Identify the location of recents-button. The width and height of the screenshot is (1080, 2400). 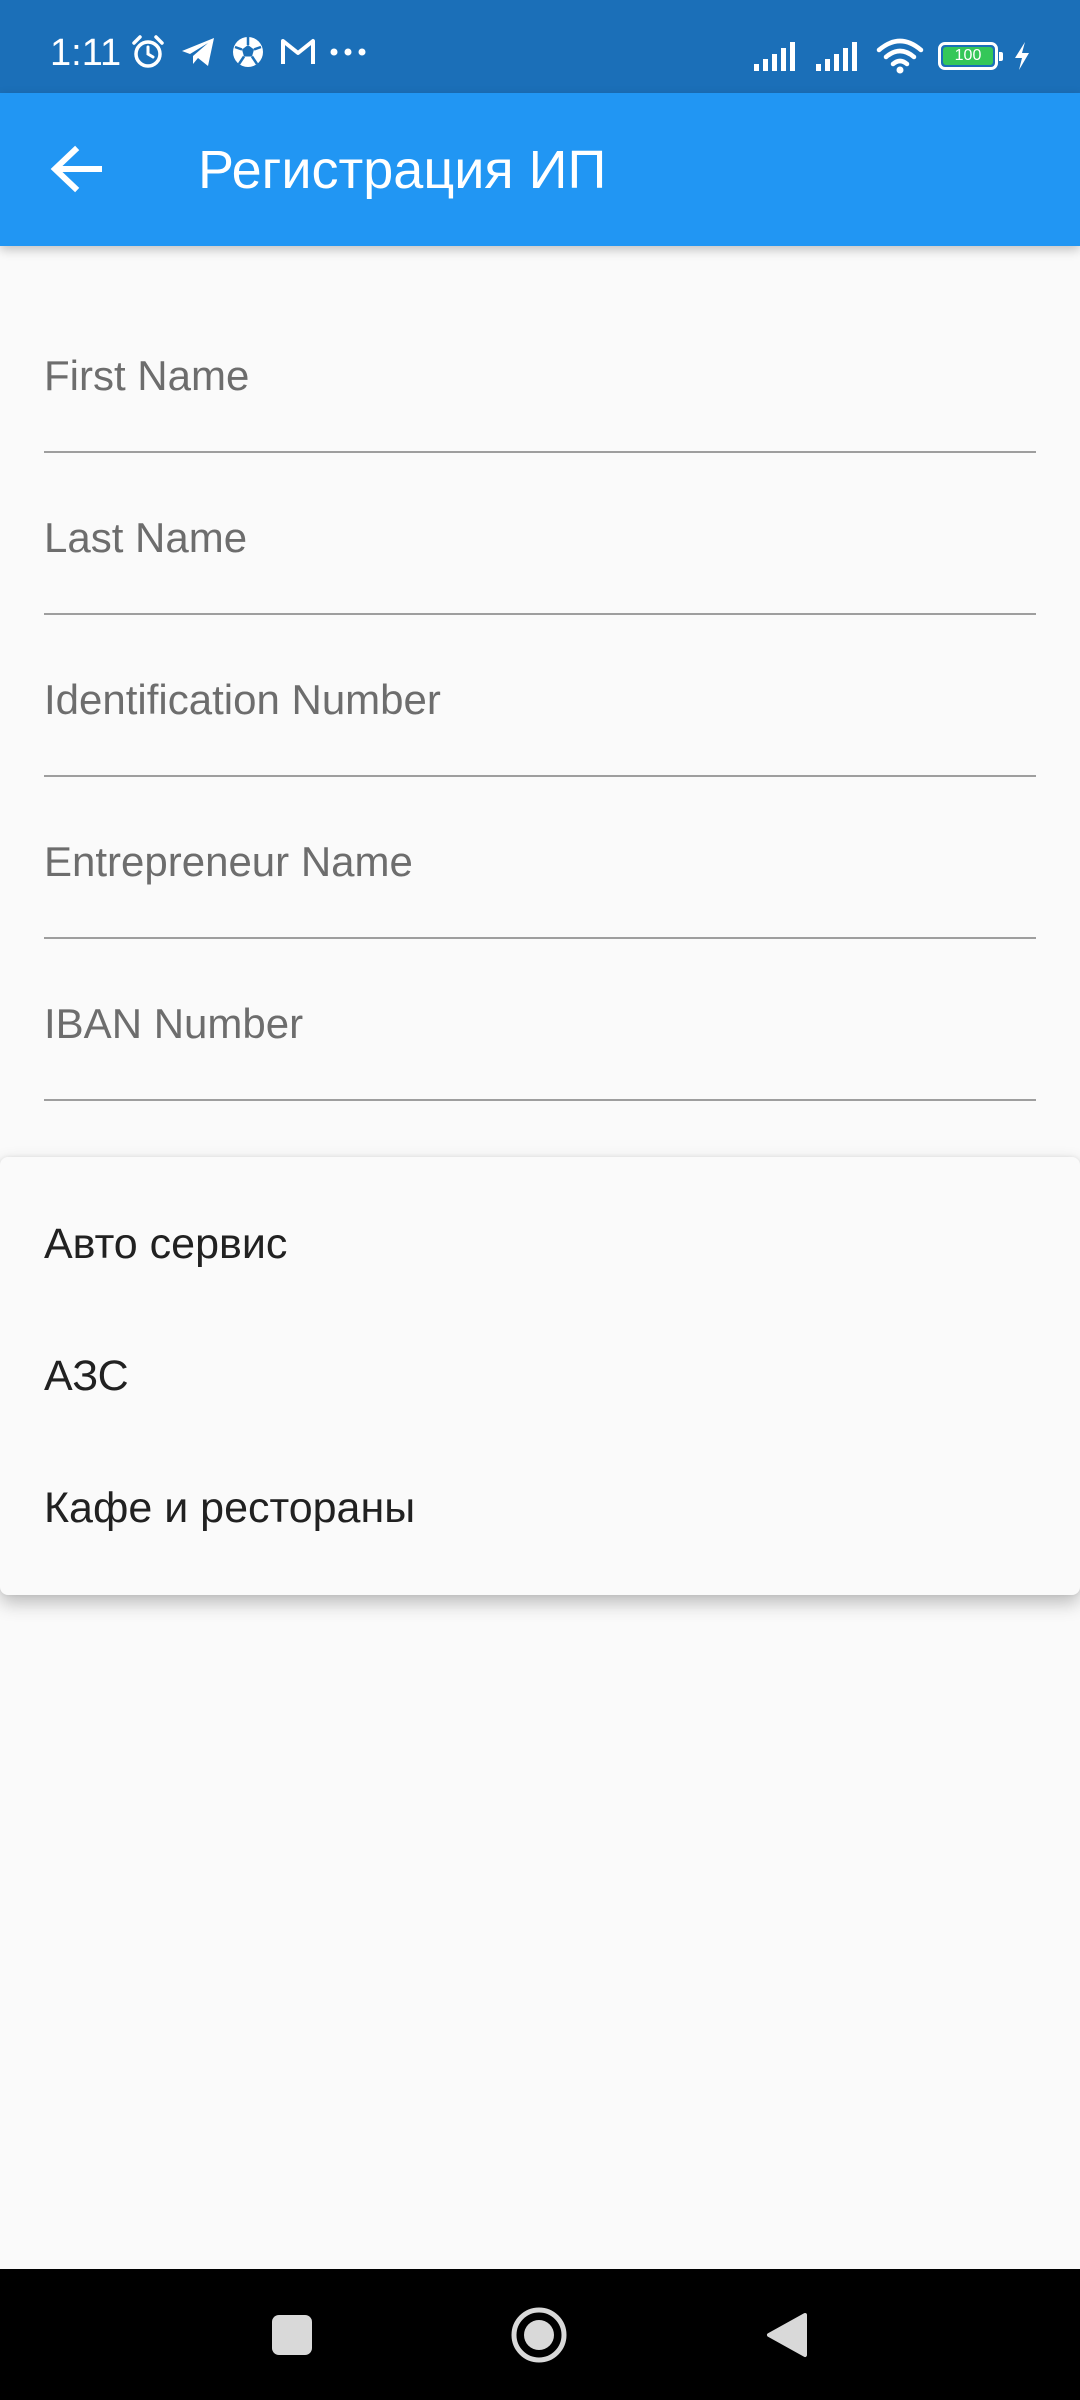
(292, 2335).